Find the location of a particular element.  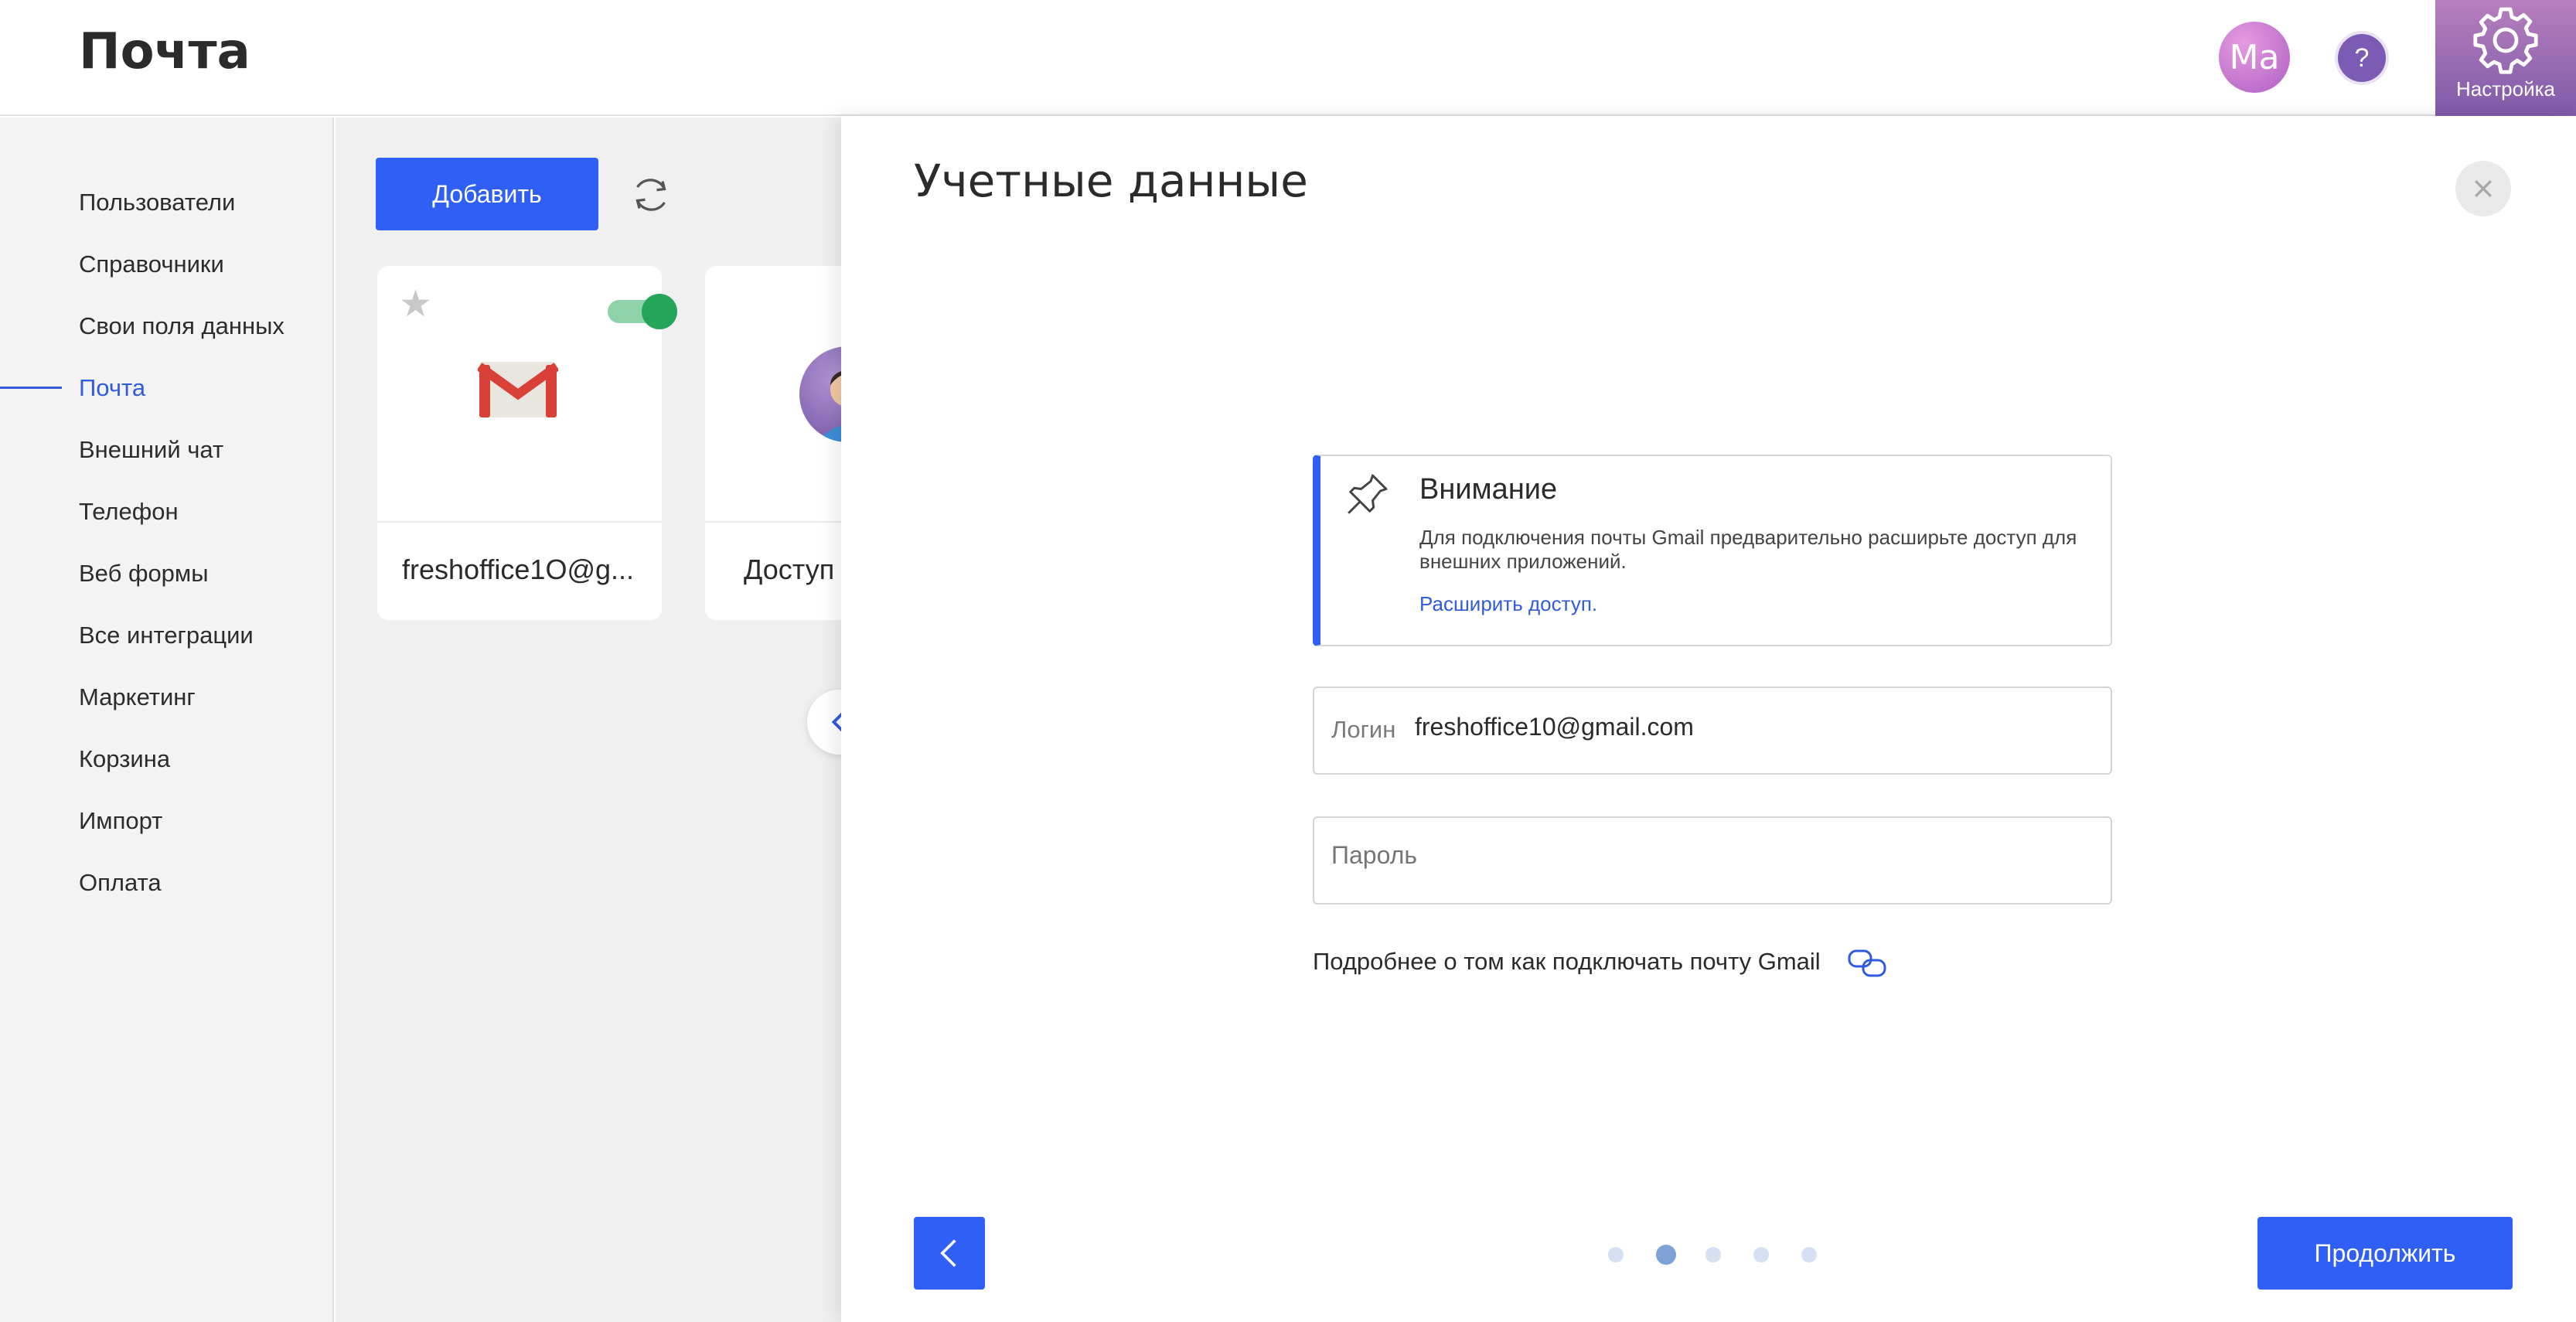

card-divider is located at coordinates (519, 522).